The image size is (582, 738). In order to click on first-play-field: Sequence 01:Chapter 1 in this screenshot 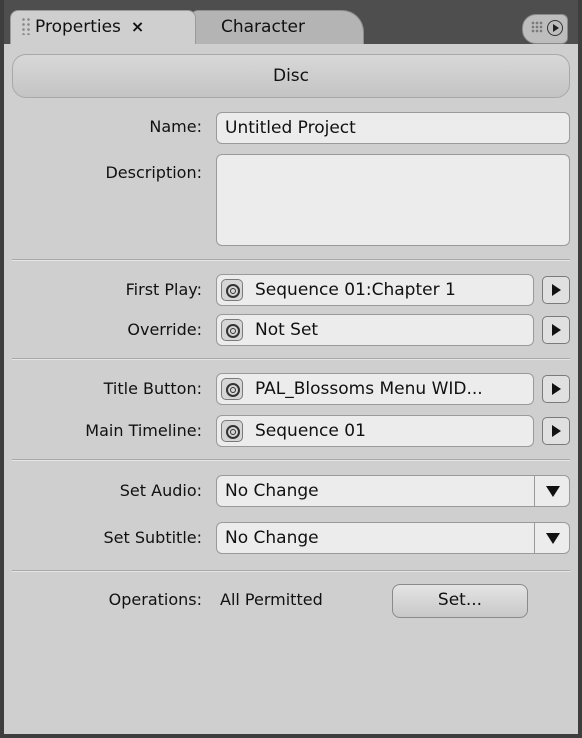, I will do `click(375, 290)`.